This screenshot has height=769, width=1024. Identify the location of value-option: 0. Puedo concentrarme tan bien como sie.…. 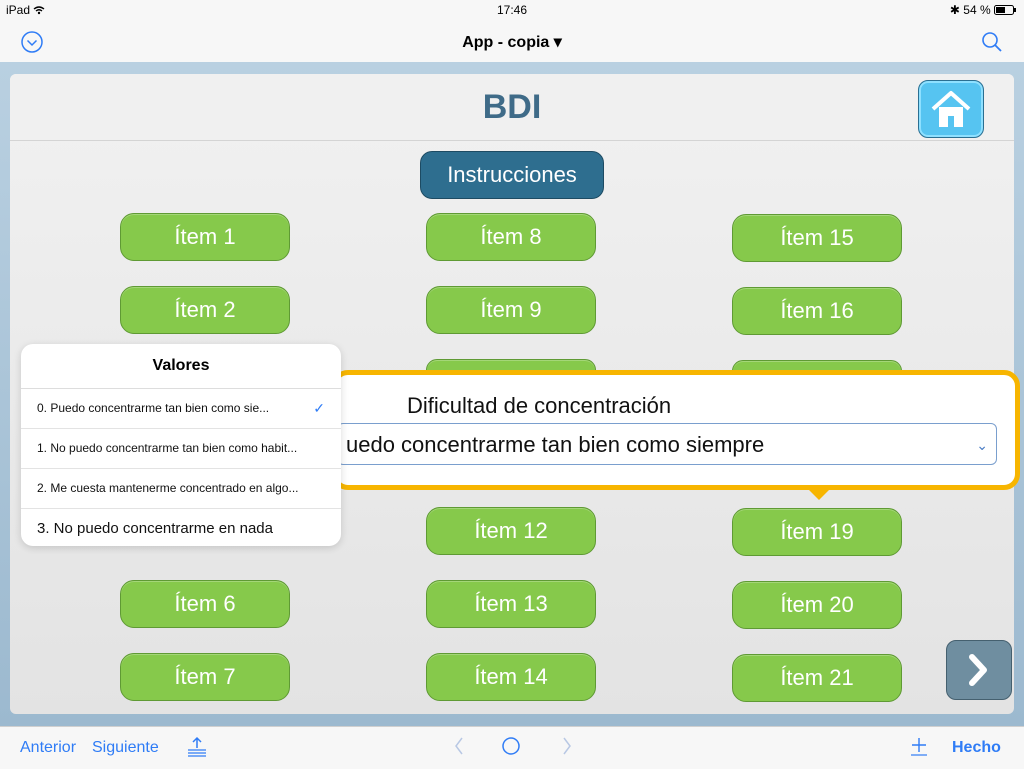
(181, 409).